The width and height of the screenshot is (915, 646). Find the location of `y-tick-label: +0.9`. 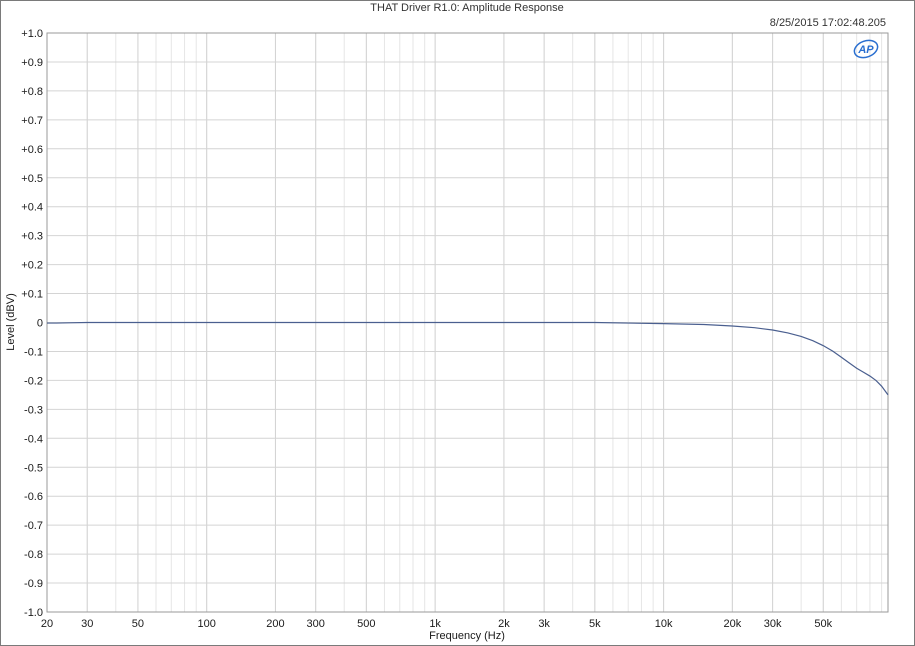

y-tick-label: +0.9 is located at coordinates (32, 63).